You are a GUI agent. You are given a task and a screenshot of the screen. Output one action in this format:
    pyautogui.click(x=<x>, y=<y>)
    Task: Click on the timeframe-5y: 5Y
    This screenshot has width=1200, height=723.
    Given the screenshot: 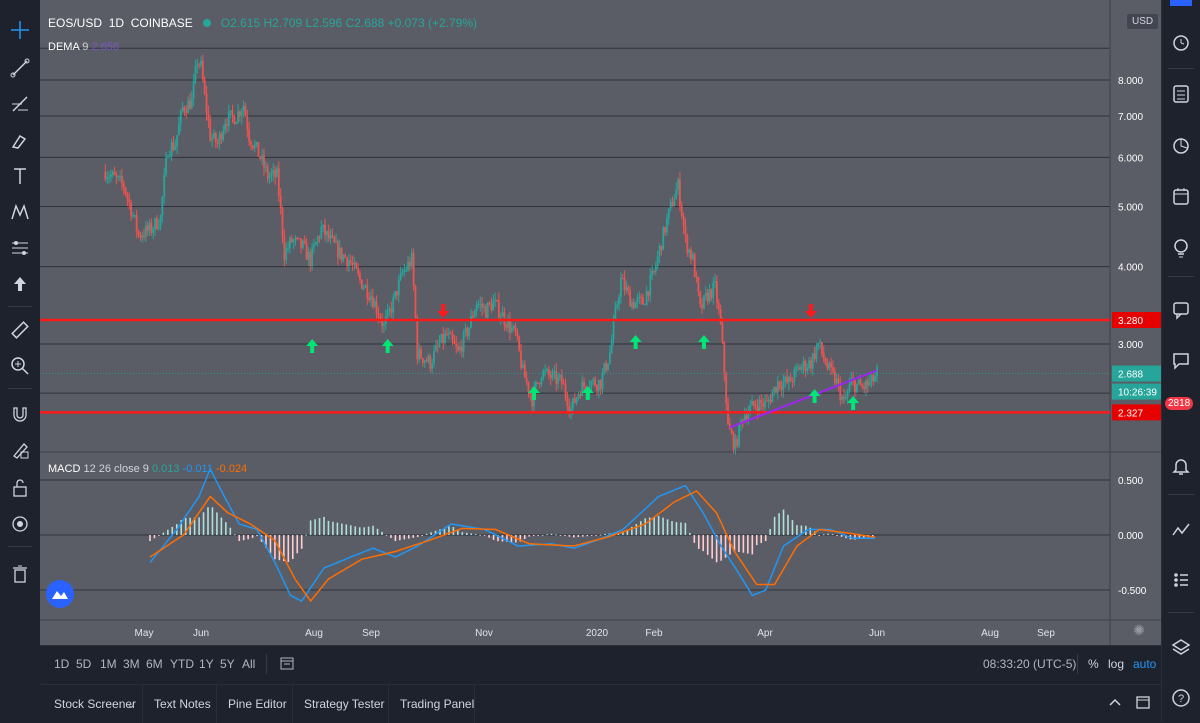 What is the action you would take?
    pyautogui.click(x=227, y=664)
    